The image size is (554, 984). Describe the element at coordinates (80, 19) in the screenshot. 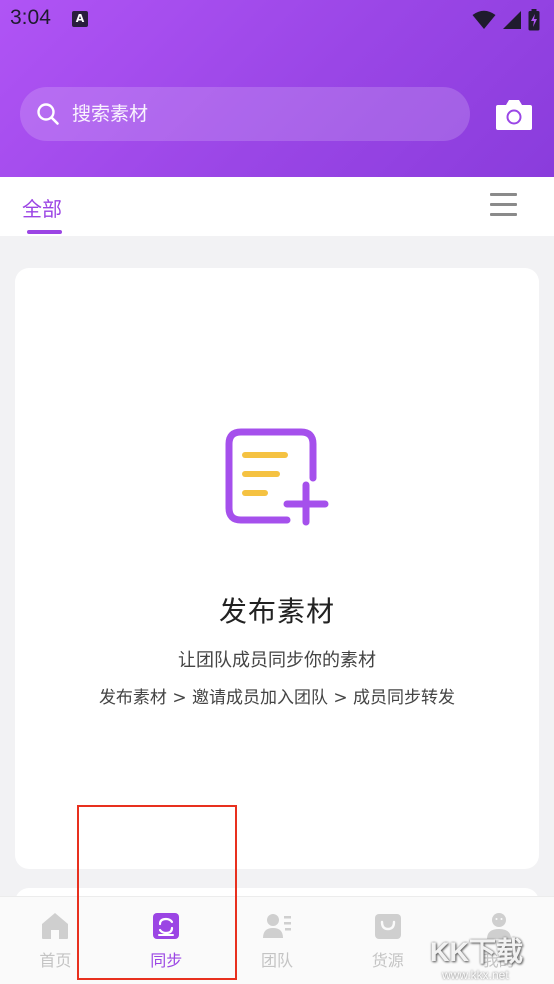

I see `notification-app-icon: A` at that location.